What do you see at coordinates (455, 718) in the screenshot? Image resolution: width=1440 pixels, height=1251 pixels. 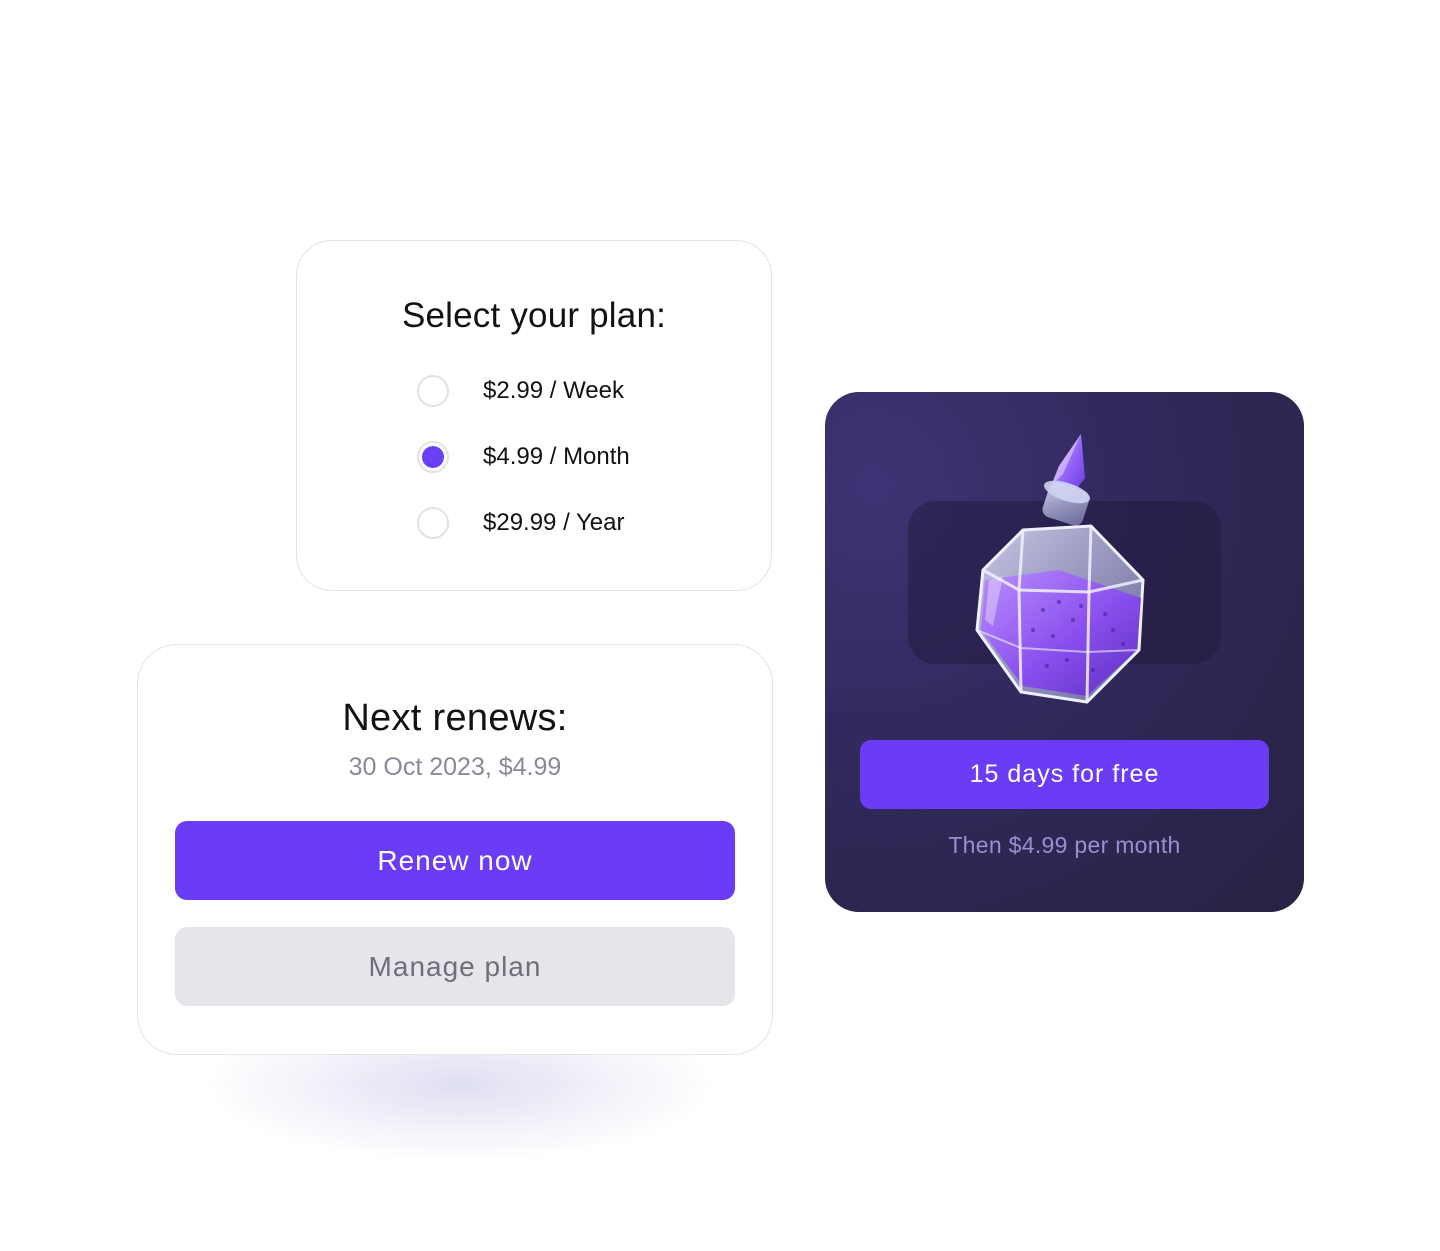 I see `renewal-title: Next renews:` at bounding box center [455, 718].